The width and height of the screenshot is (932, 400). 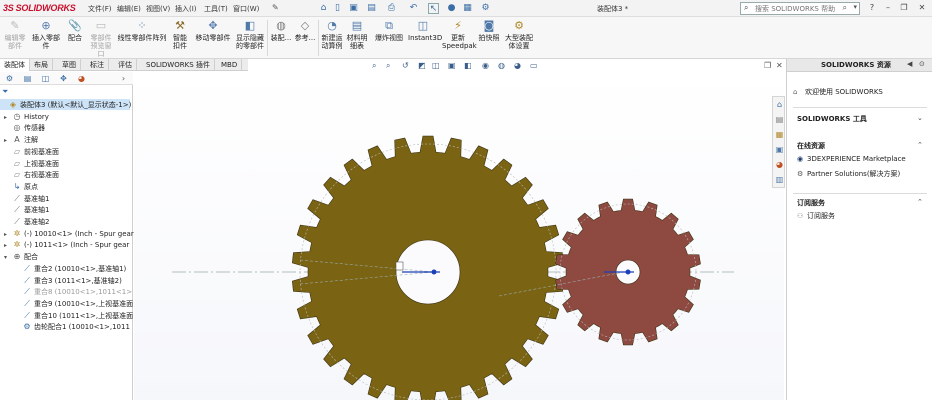 What do you see at coordinates (69, 65) in the screenshot?
I see `tab-sketch: 草图` at bounding box center [69, 65].